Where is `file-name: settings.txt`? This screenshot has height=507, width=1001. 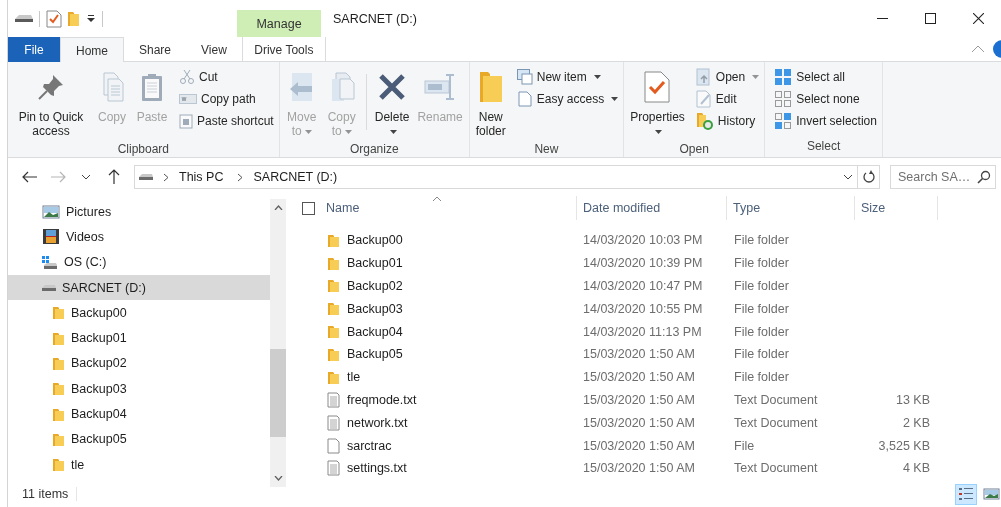 file-name: settings.txt is located at coordinates (377, 468).